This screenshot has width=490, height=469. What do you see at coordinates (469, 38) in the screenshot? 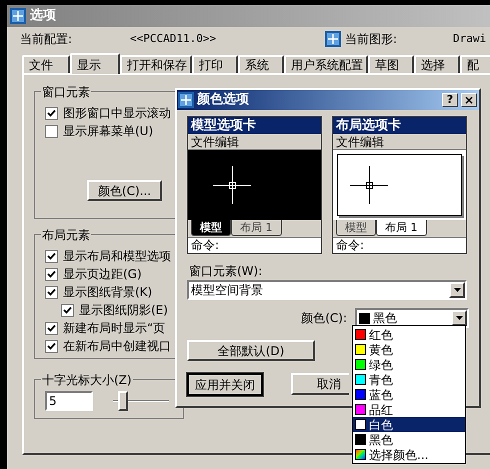
I see `drawing-name: Drawi` at bounding box center [469, 38].